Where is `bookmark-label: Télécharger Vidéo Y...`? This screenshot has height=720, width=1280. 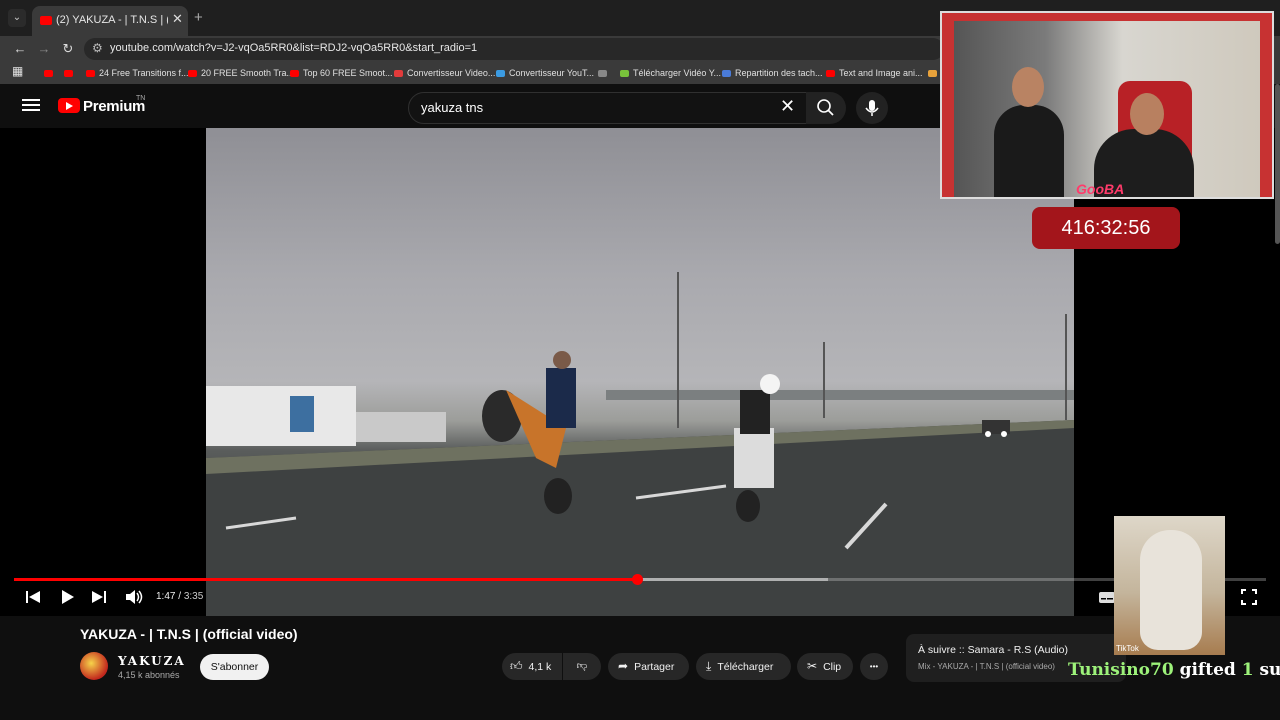 bookmark-label: Télécharger Vidéo Y... is located at coordinates (677, 73).